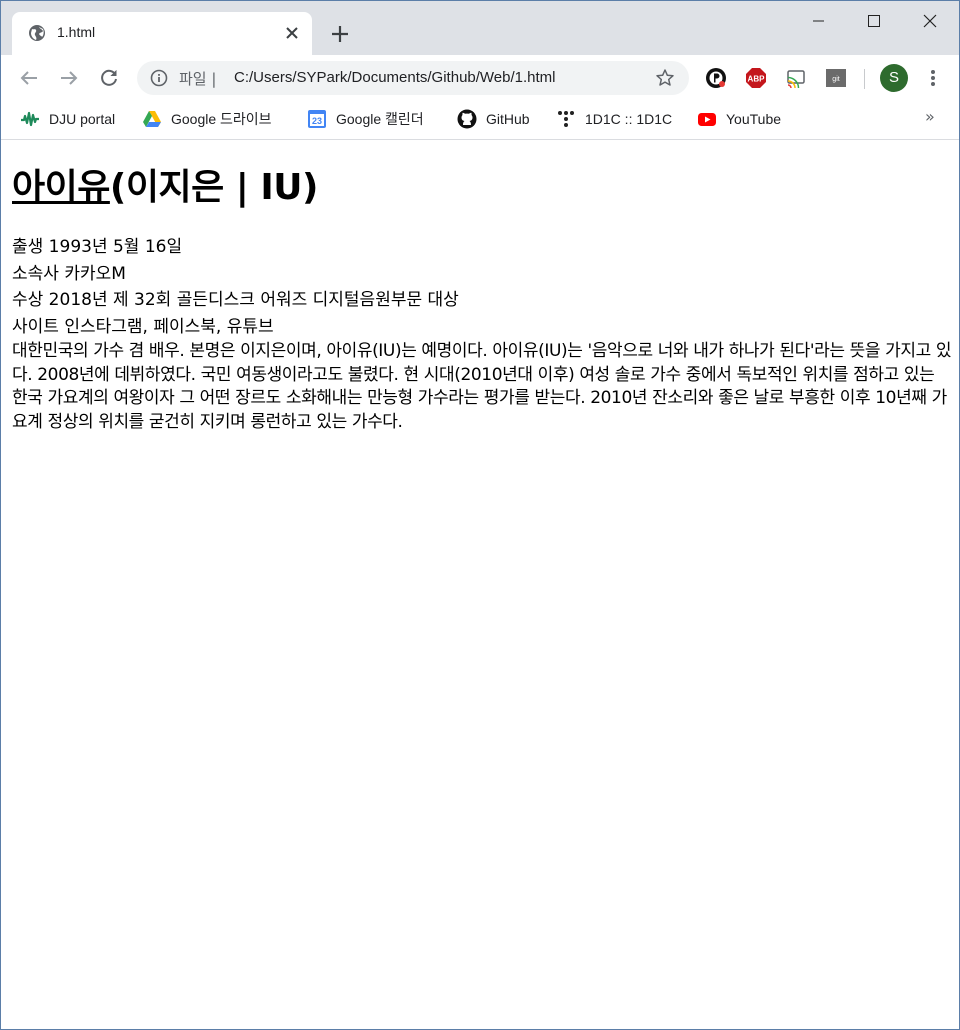  What do you see at coordinates (159, 78) in the screenshot?
I see `info-icon` at bounding box center [159, 78].